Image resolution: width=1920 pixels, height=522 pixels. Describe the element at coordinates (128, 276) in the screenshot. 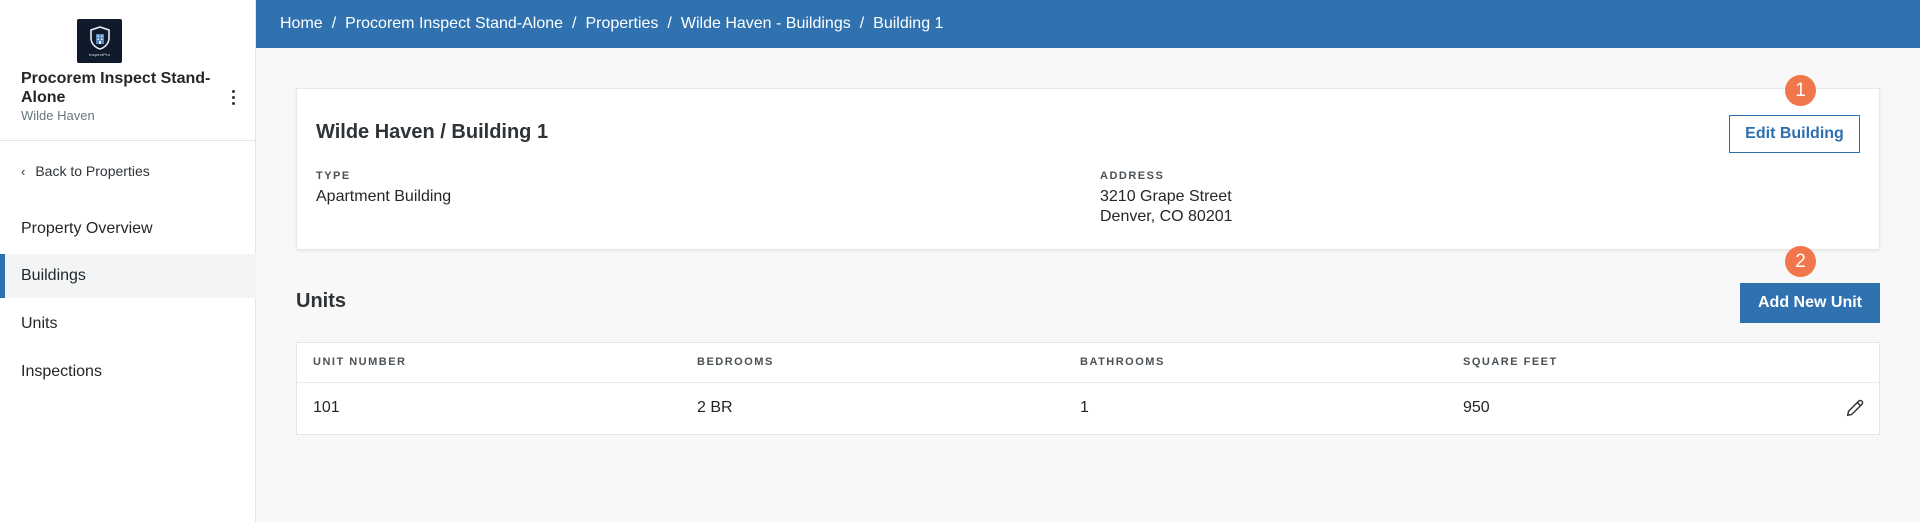

I see `sidebar-item-buildings: Buildings` at that location.